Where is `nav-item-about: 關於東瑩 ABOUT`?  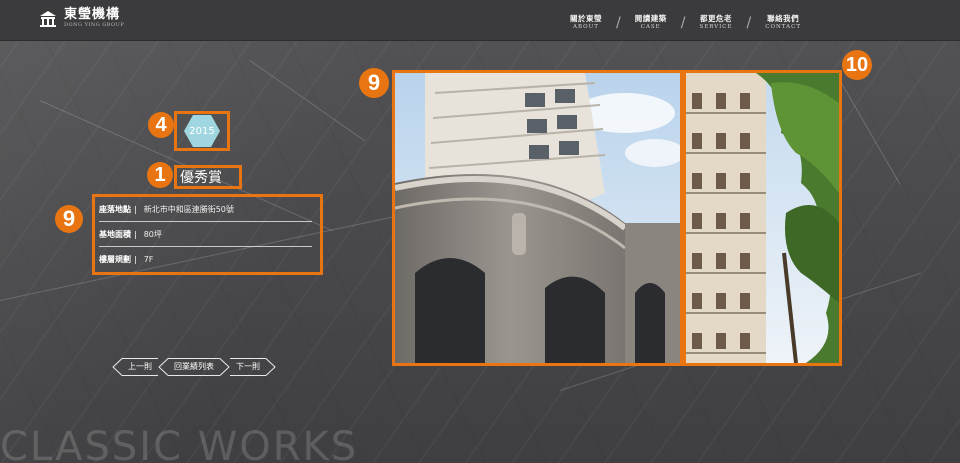
nav-item-about: 關於東瑩 ABOUT is located at coordinates (586, 23).